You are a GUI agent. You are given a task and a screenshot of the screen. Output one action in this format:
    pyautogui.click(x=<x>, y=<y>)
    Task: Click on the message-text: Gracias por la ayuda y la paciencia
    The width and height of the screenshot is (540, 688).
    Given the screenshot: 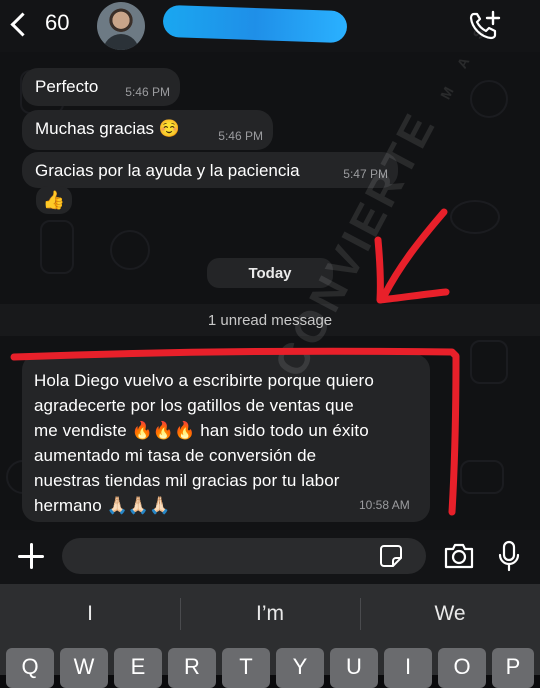 What is the action you would take?
    pyautogui.click(x=167, y=170)
    